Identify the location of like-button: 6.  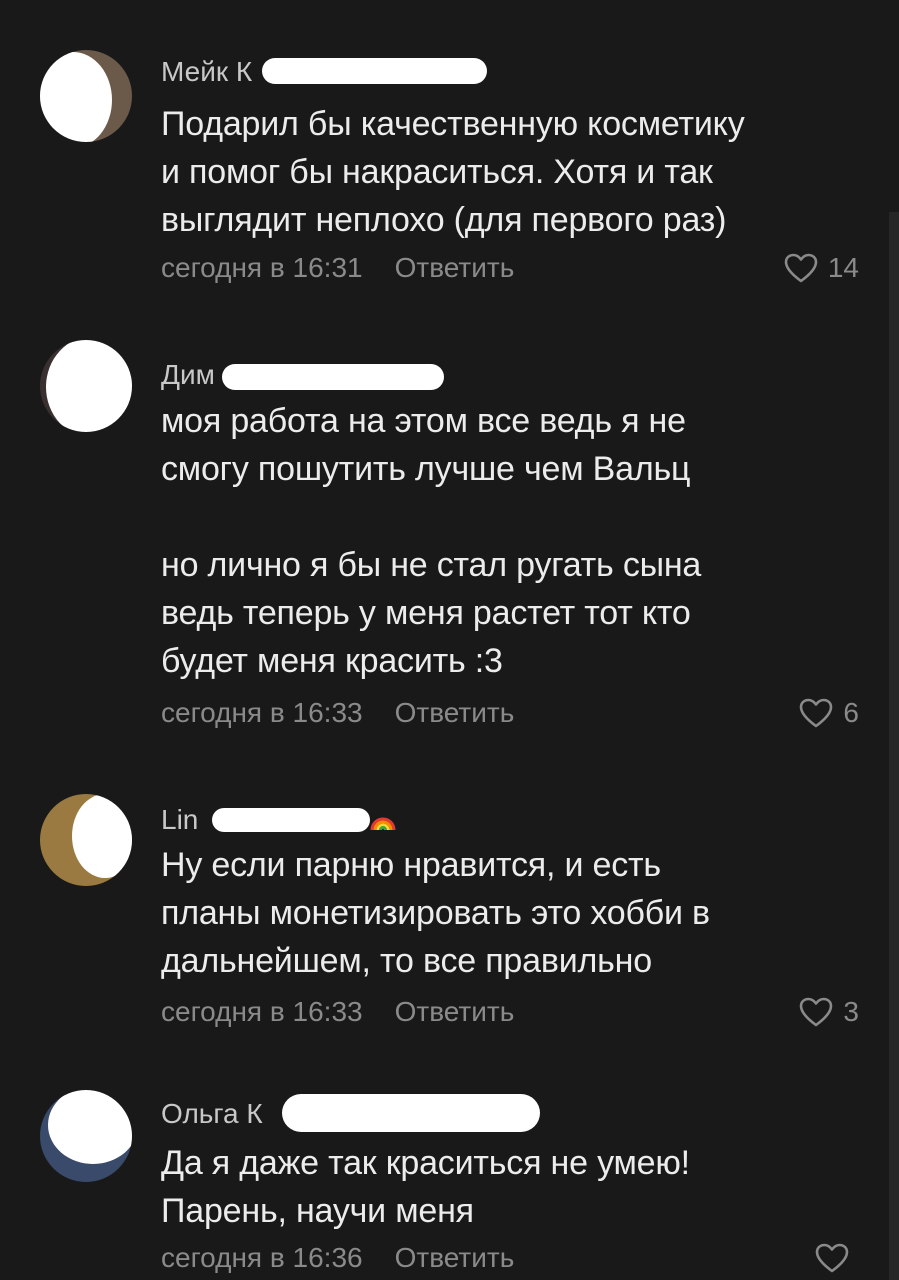
(829, 713).